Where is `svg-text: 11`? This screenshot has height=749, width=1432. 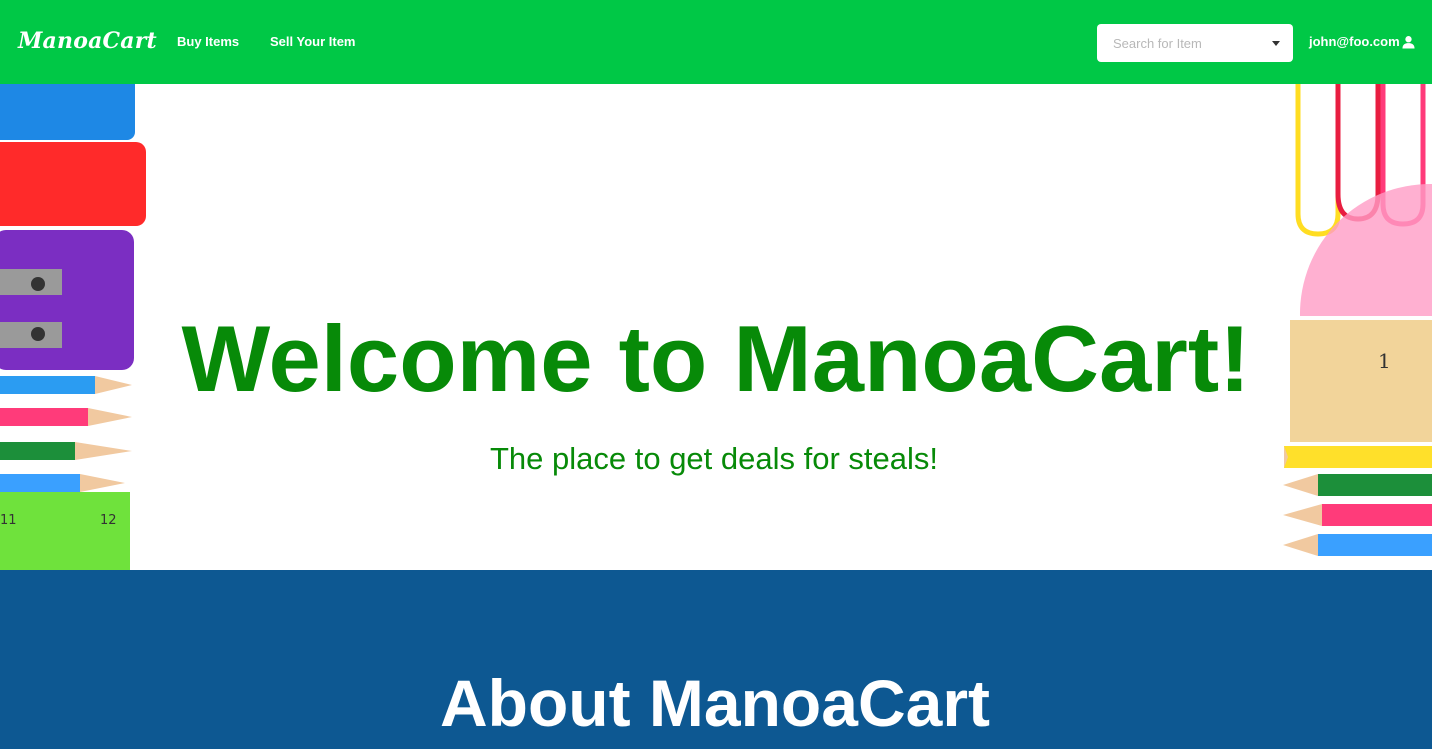 svg-text: 11 is located at coordinates (8, 520).